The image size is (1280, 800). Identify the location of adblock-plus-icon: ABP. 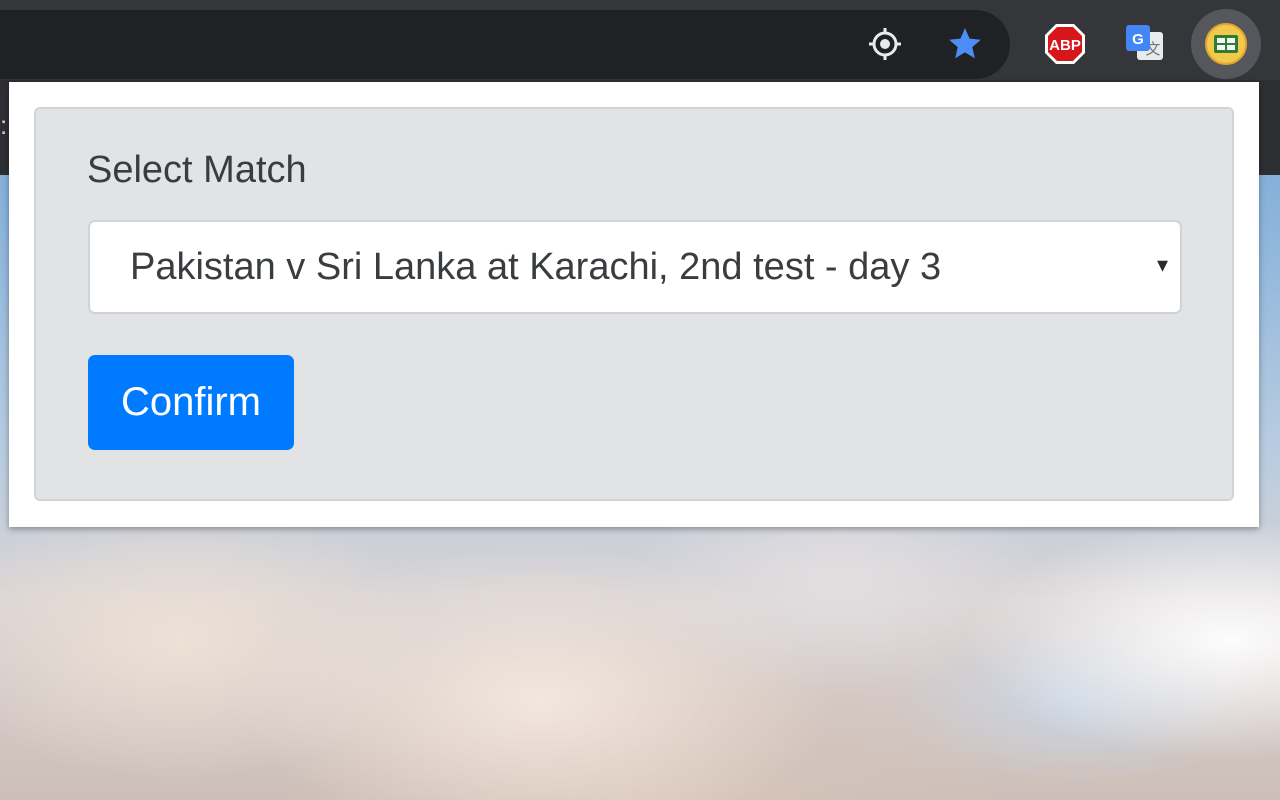
(1065, 44).